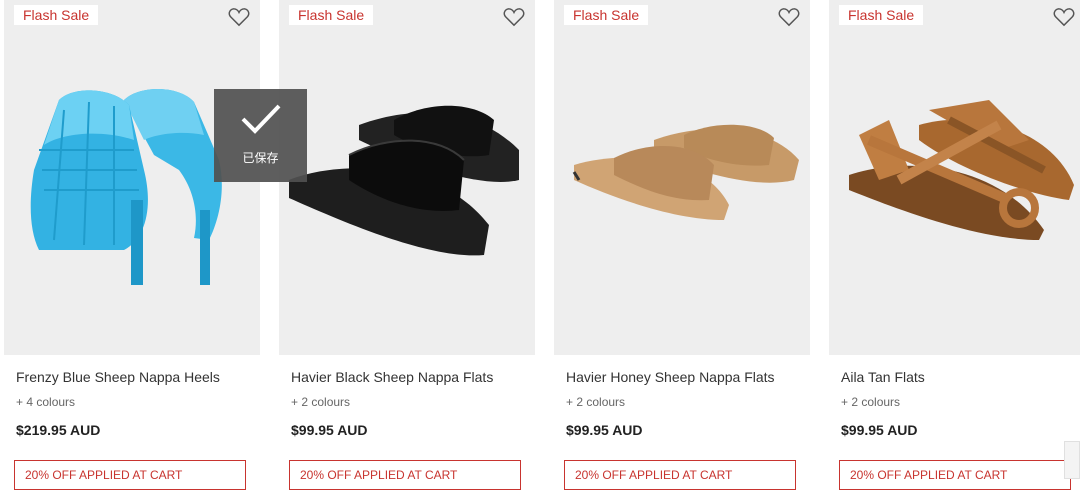  What do you see at coordinates (261, 119) in the screenshot?
I see `checkmark-icon` at bounding box center [261, 119].